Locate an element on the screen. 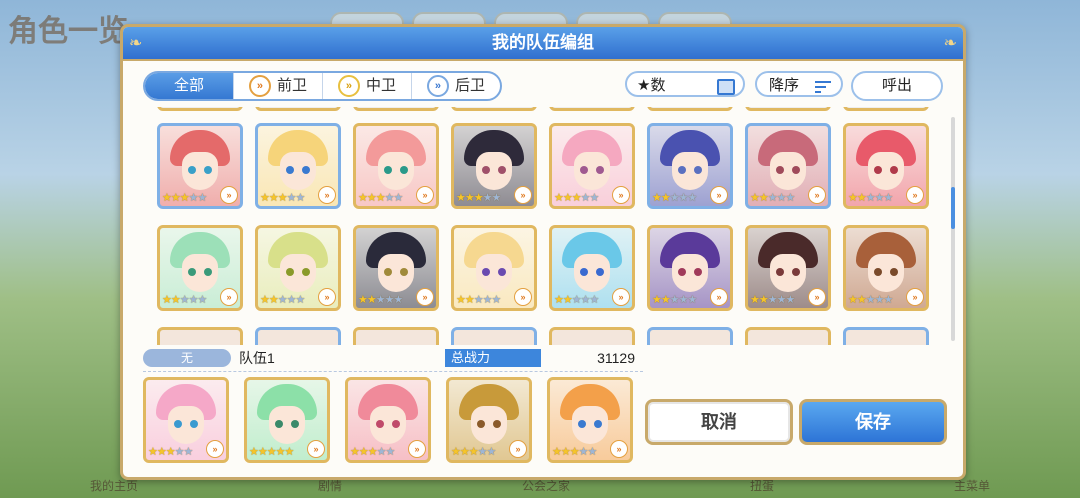 Image resolution: width=1080 pixels, height=498 pixels. middle-chevron-icon: » is located at coordinates (348, 86).